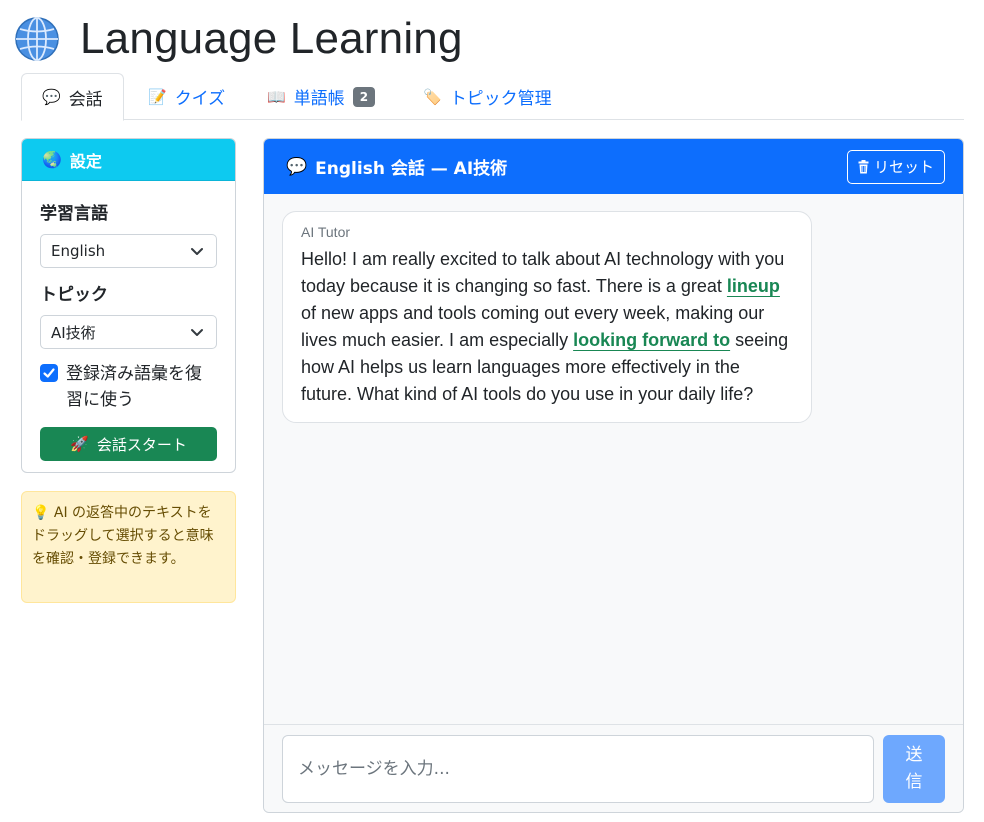  I want to click on earth-icon: 🌏, so click(52, 159).